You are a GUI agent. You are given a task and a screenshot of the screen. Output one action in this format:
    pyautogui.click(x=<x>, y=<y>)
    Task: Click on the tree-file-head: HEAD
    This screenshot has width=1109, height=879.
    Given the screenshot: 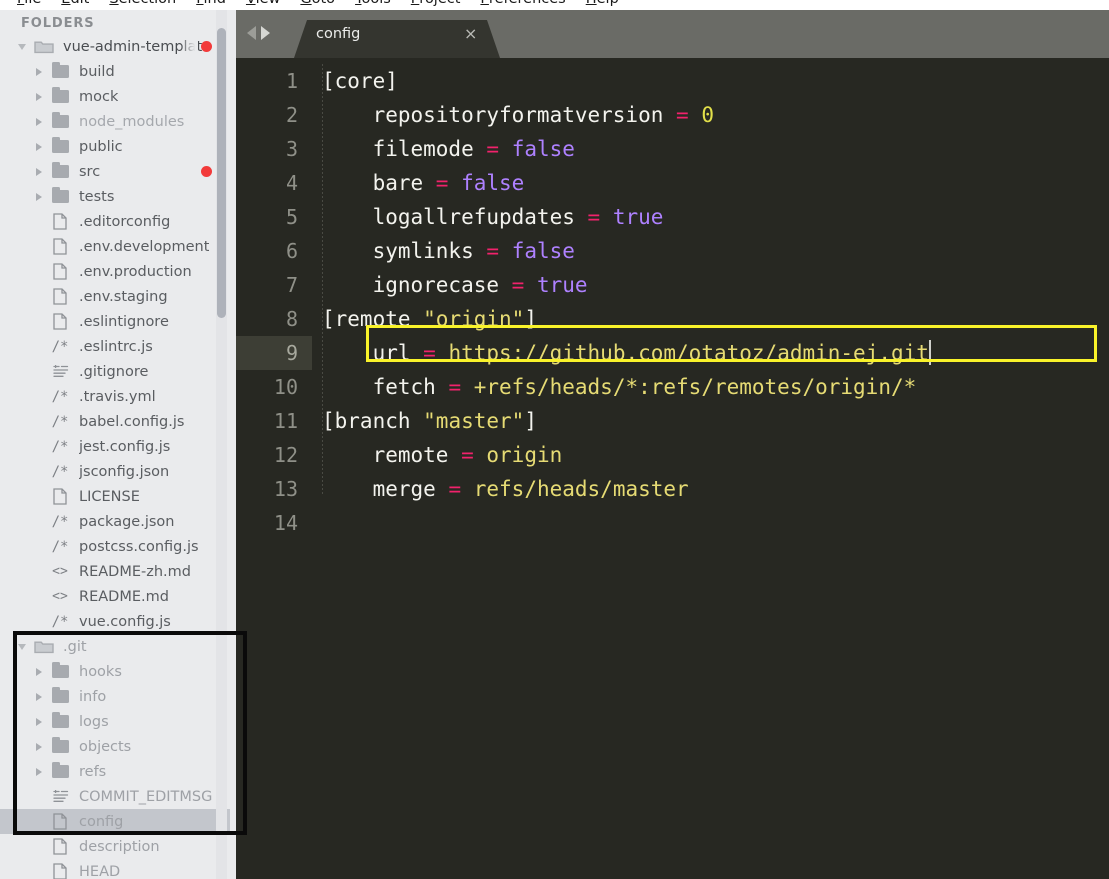 What is the action you would take?
    pyautogui.click(x=118, y=869)
    